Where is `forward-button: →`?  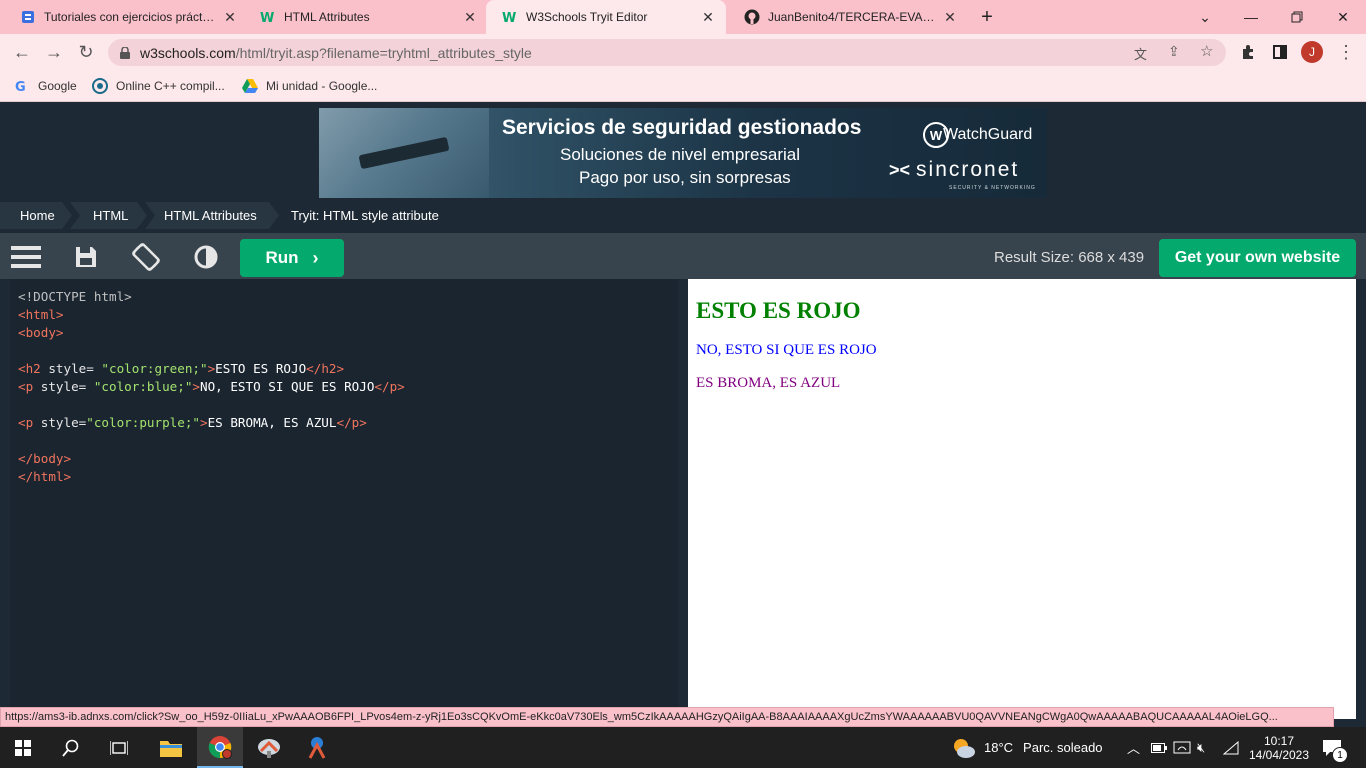 forward-button: → is located at coordinates (54, 52).